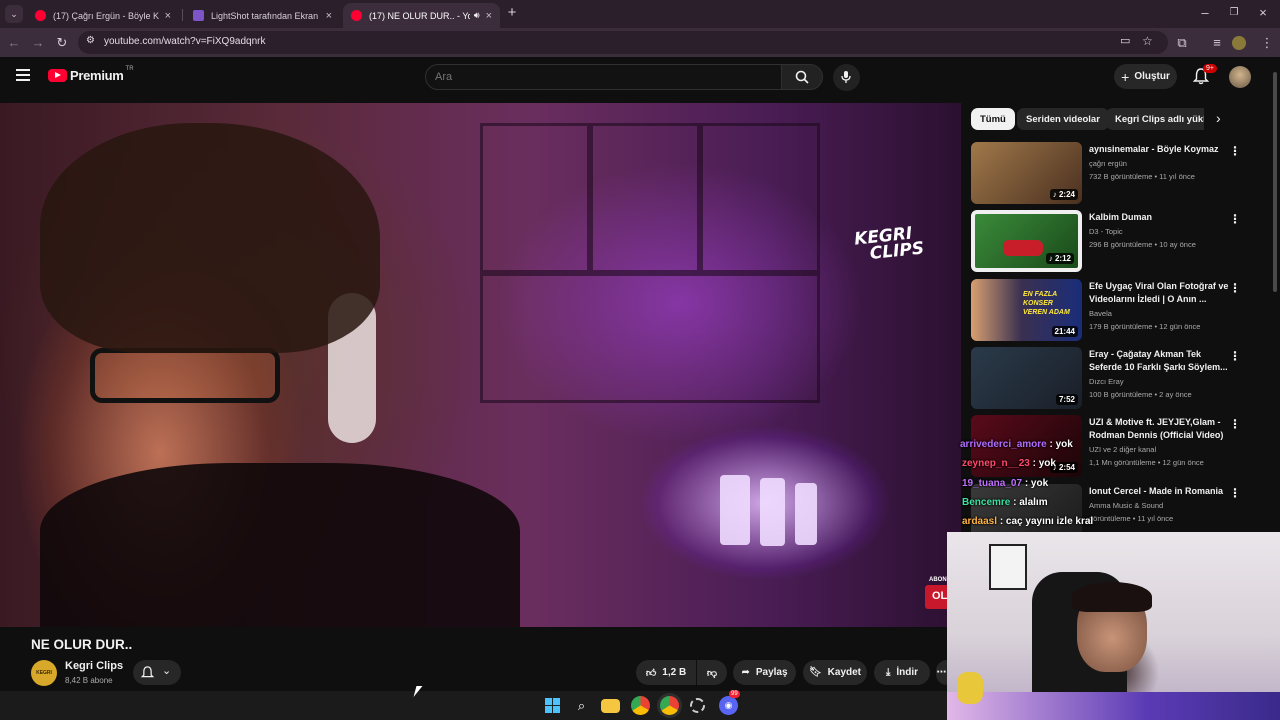 This screenshot has height=720, width=1280. What do you see at coordinates (1239, 43) in the screenshot?
I see `profile-avatar` at bounding box center [1239, 43].